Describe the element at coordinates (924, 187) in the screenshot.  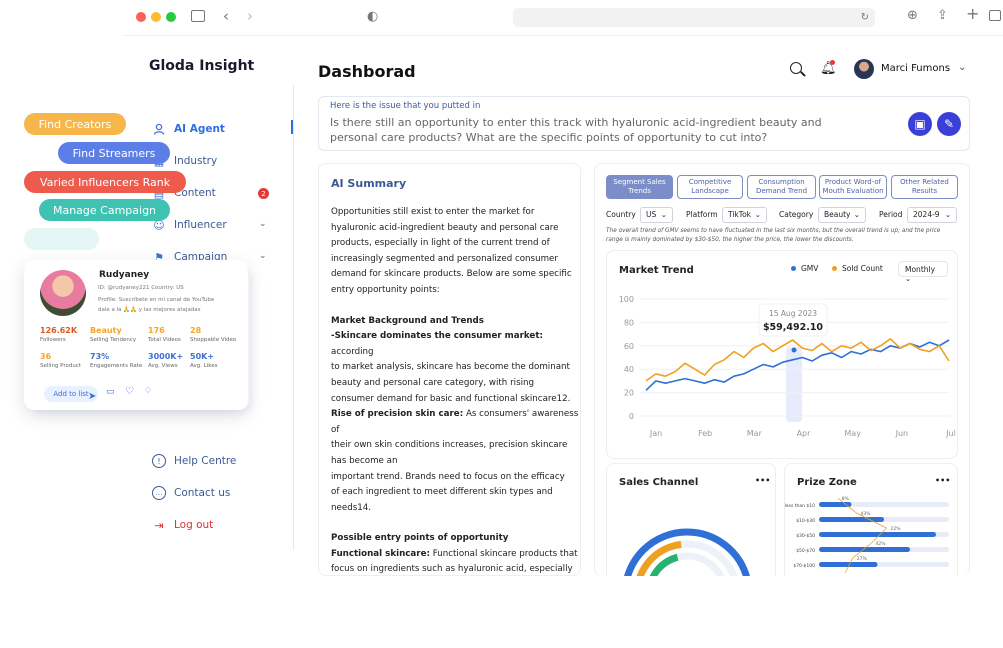
I see `tab-other-results: Other Related Results` at that location.